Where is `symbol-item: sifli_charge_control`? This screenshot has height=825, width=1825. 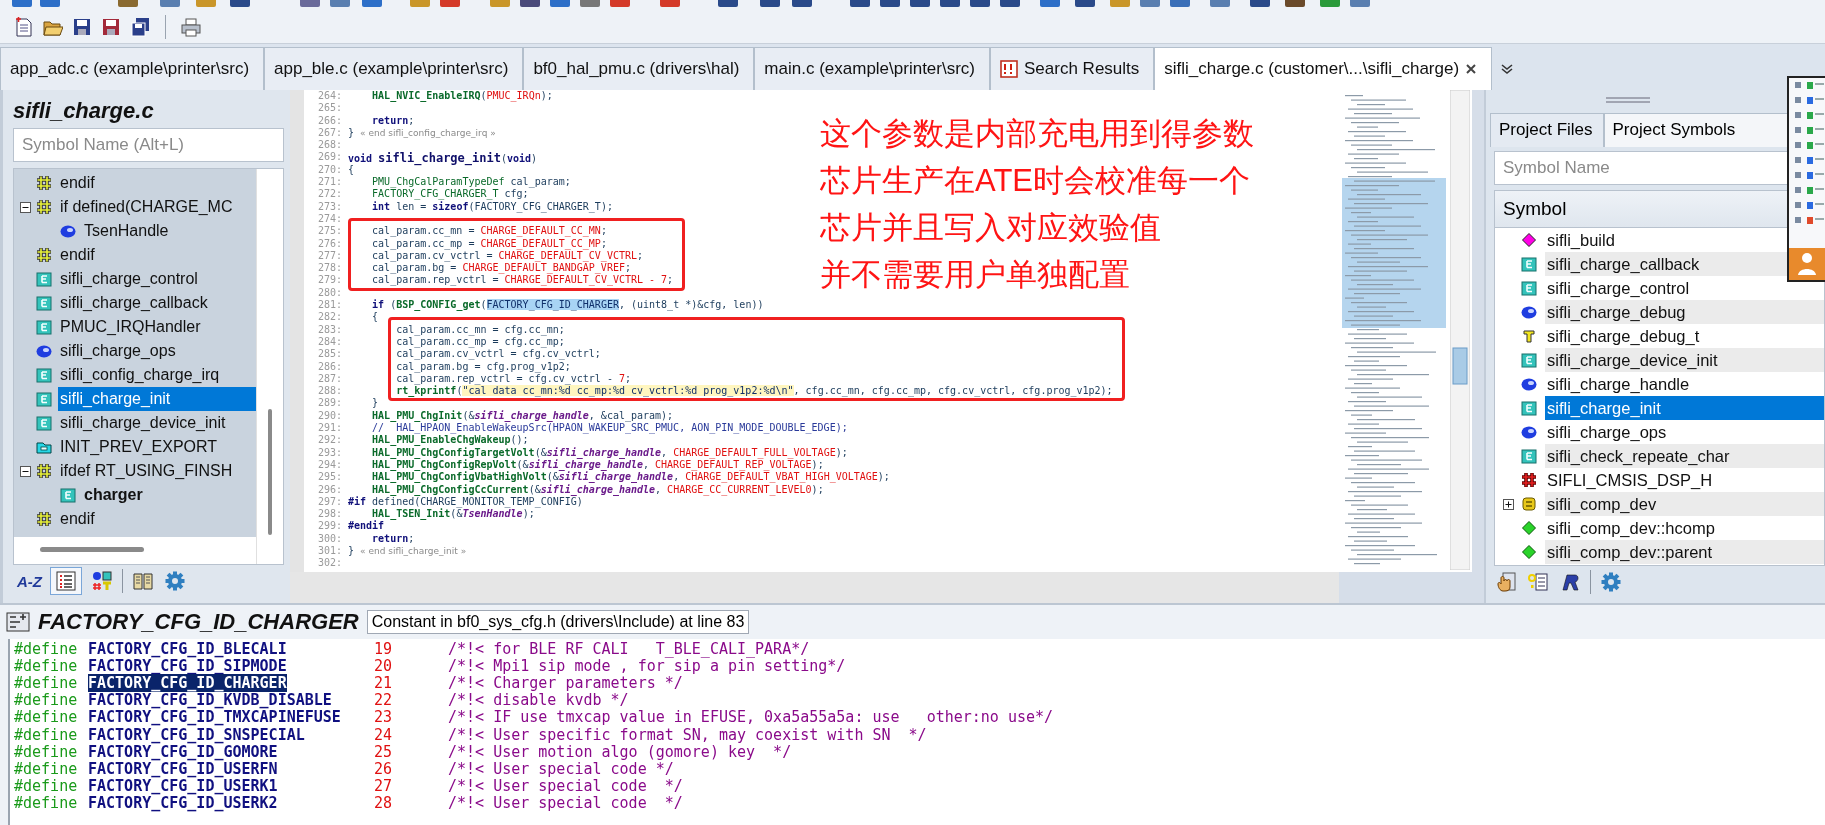
symbol-item: sifli_charge_control is located at coordinates (1684, 288).